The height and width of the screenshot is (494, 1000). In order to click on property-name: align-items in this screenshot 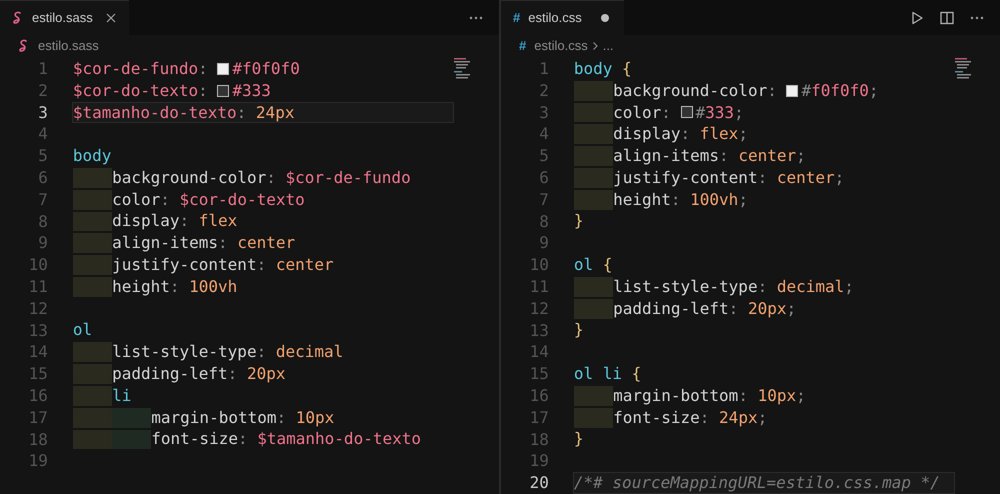, I will do `click(666, 156)`.